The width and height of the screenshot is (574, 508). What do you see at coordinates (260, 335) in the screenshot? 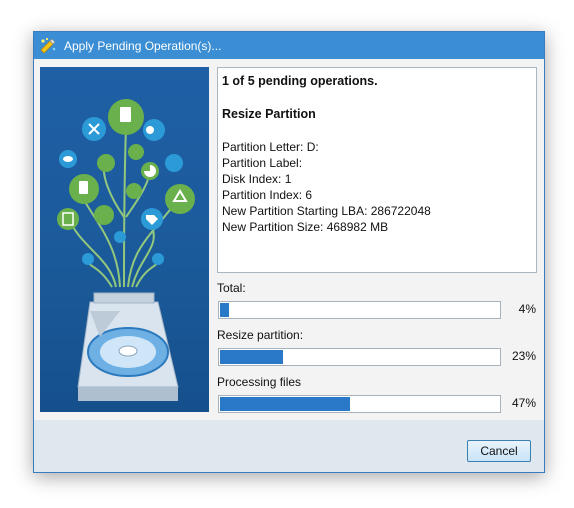
I see `resize-progress-label: Resize partition:` at bounding box center [260, 335].